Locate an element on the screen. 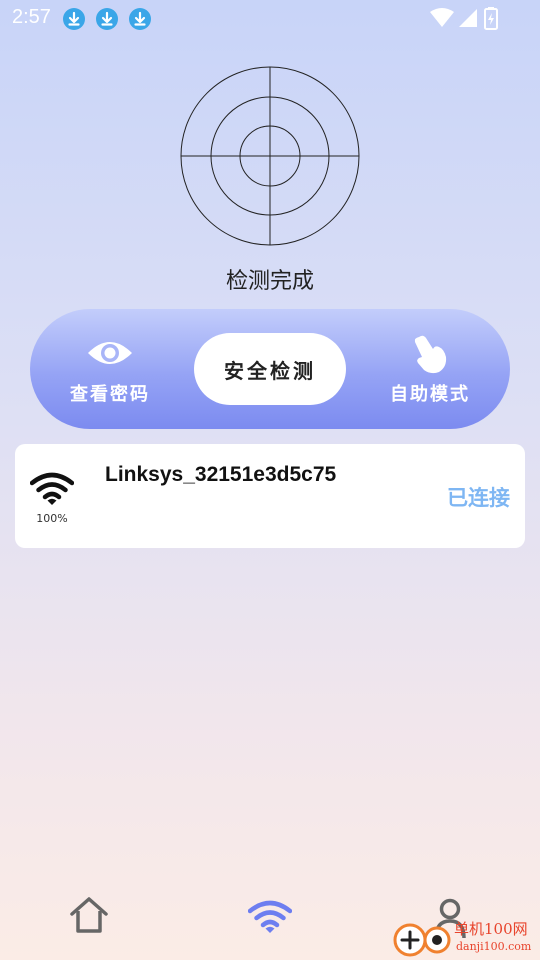 The height and width of the screenshot is (960, 540). cell-signal-icon is located at coordinates (468, 18).